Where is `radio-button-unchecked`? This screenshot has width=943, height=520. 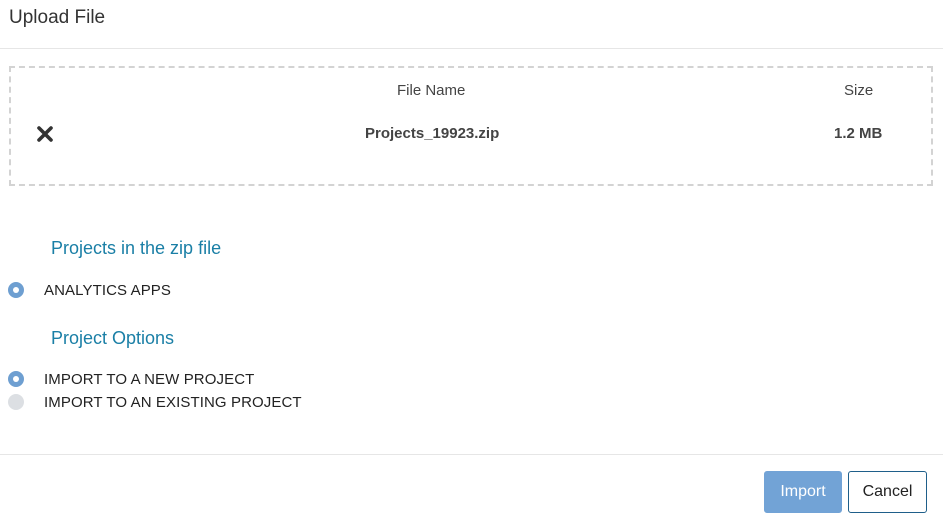
radio-button-unchecked is located at coordinates (16, 402).